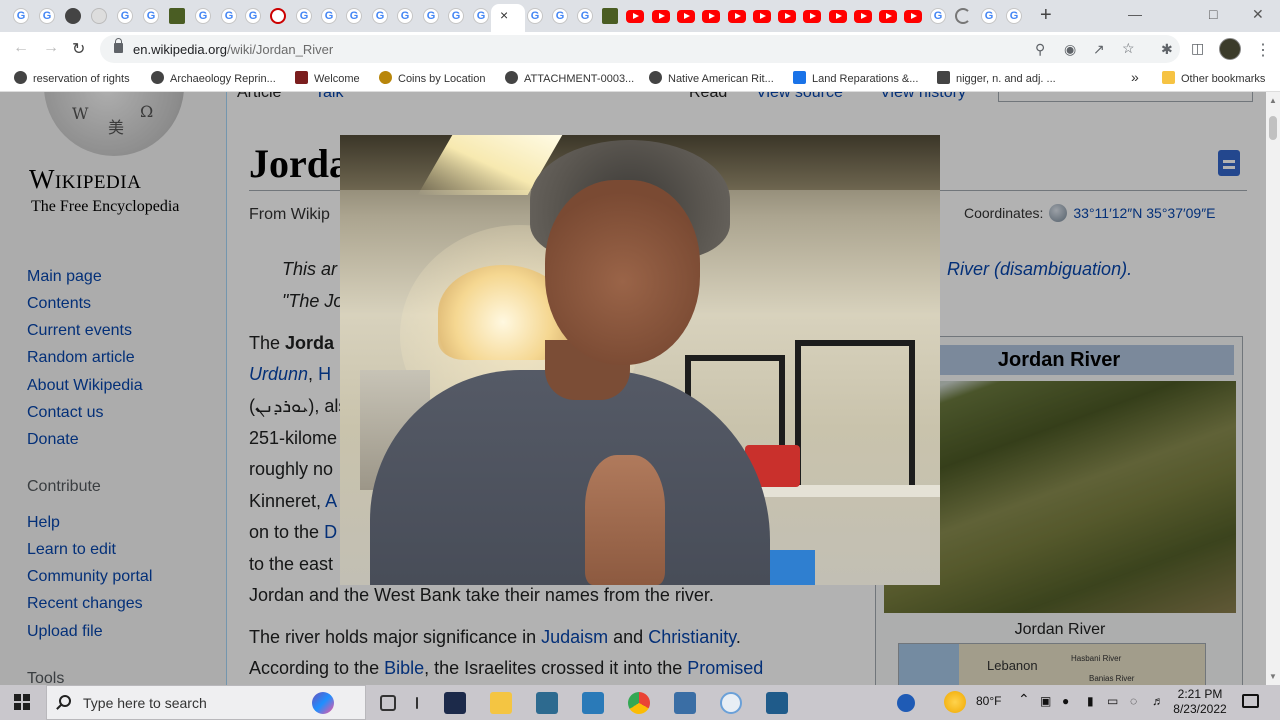 The width and height of the screenshot is (1280, 720). I want to click on scroll-up-icon: ▲, so click(1273, 100).